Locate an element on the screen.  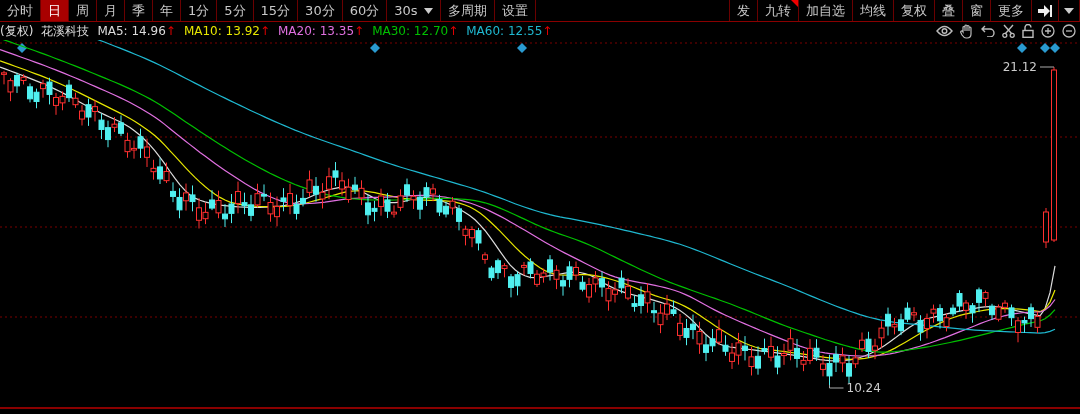
moving-average-value: MA20: 13.35 is located at coordinates (316, 31).